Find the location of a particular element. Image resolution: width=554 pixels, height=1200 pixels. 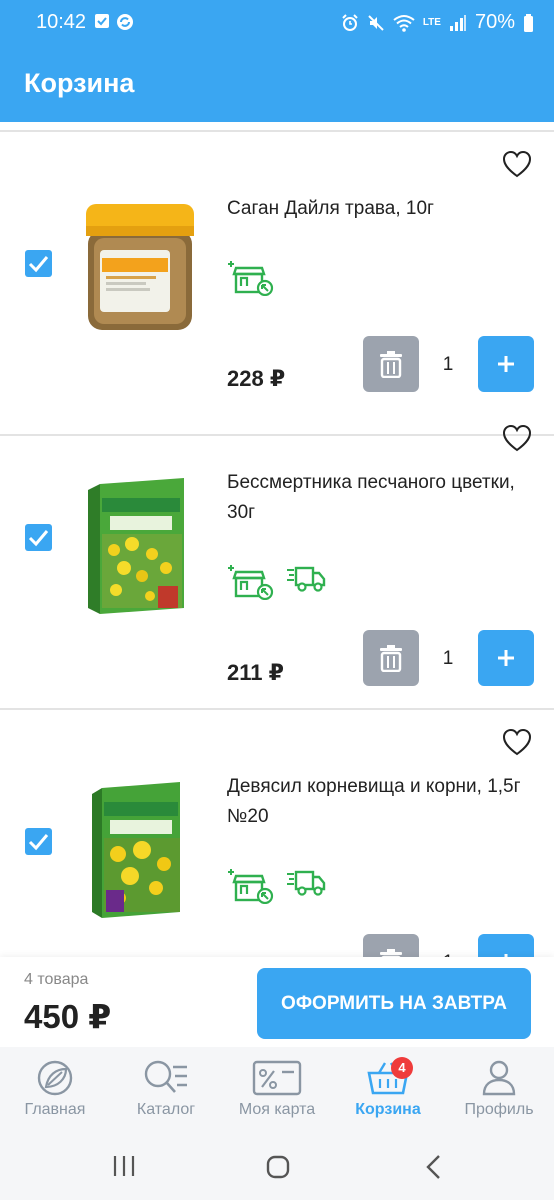

product-name: Саган Дайля трава, 10г is located at coordinates (377, 209).